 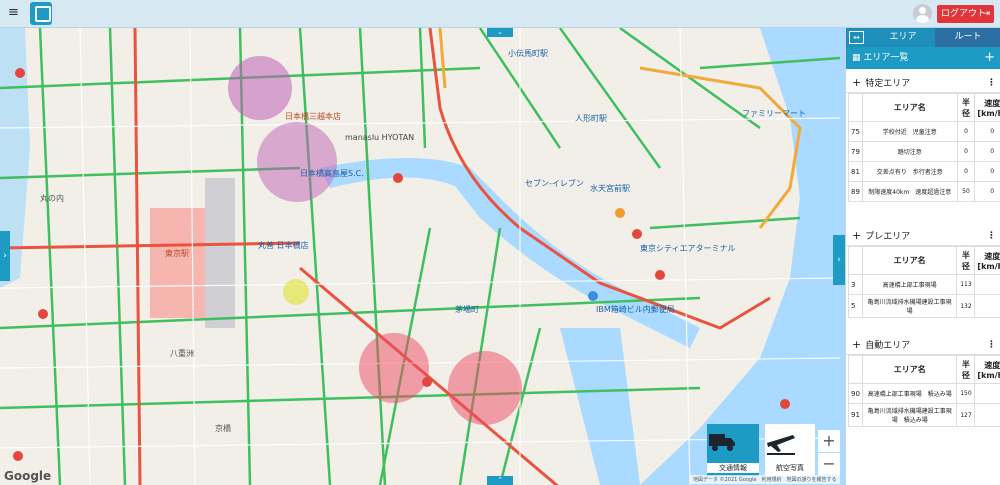 I want to click on logout-label: ログアウト, so click(x=964, y=14).